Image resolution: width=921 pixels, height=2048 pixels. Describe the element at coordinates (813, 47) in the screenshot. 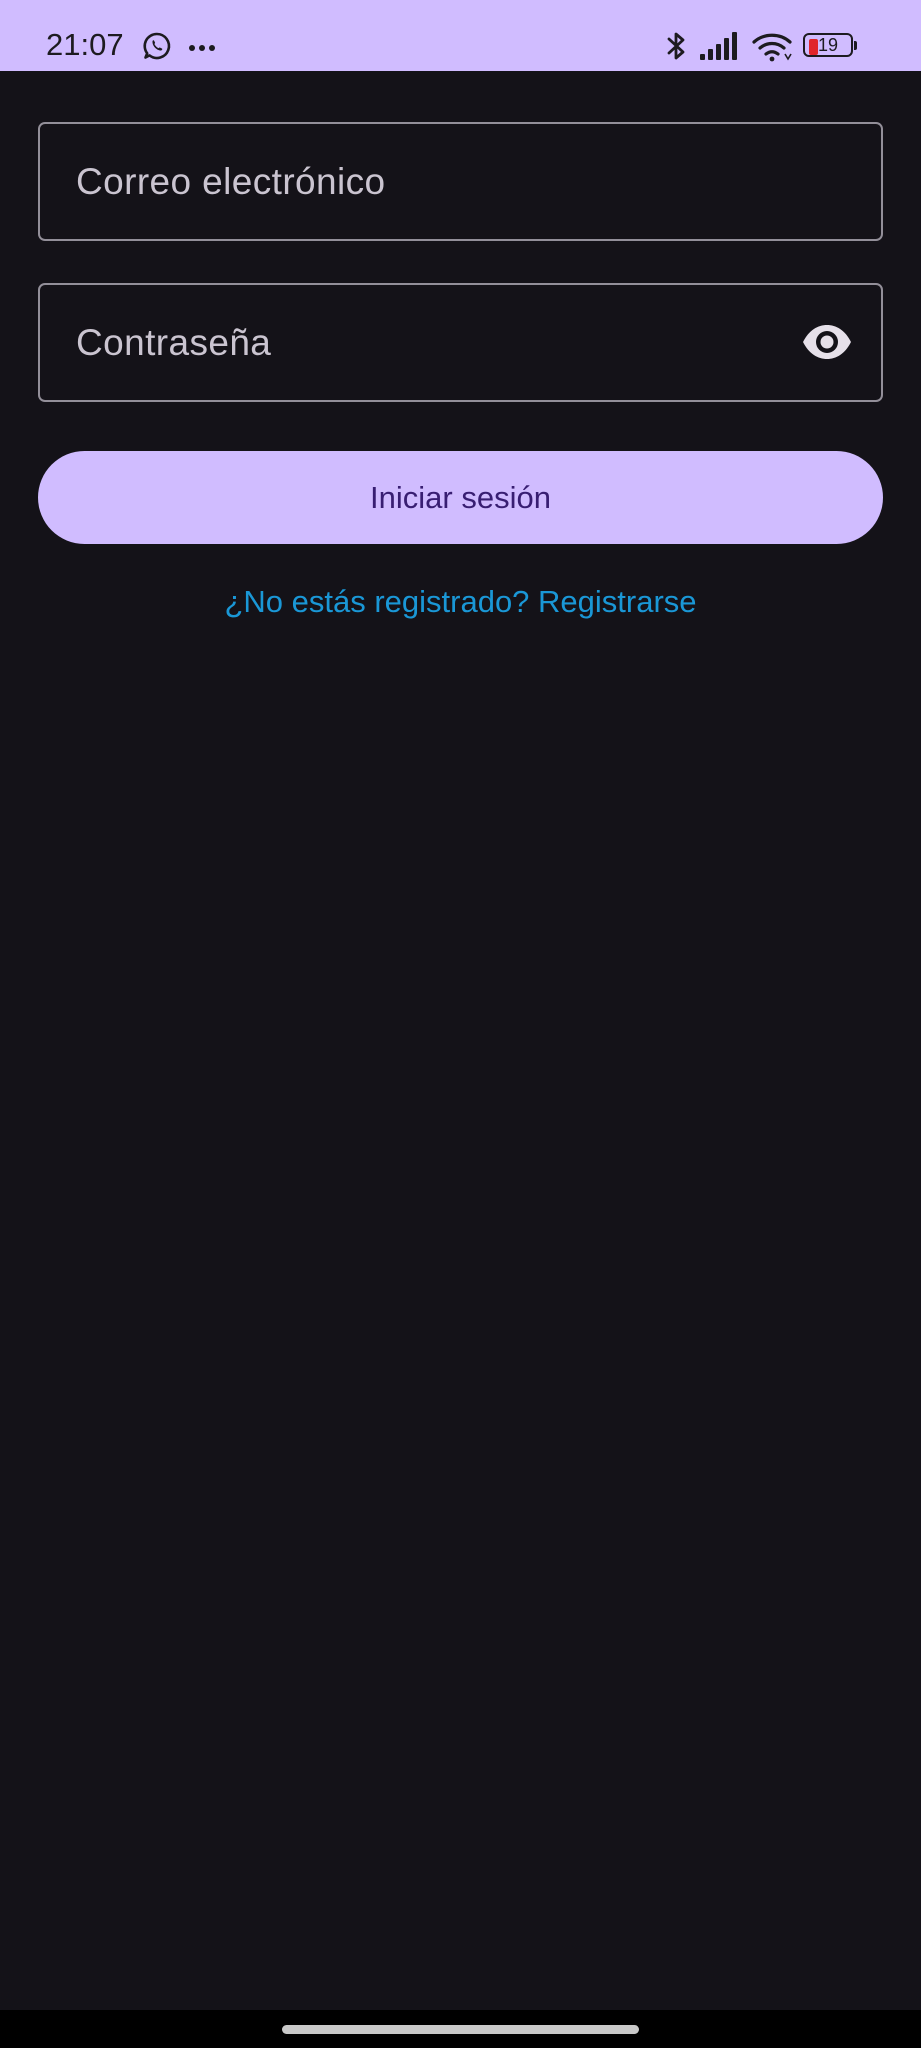

I see `battery-fill` at that location.